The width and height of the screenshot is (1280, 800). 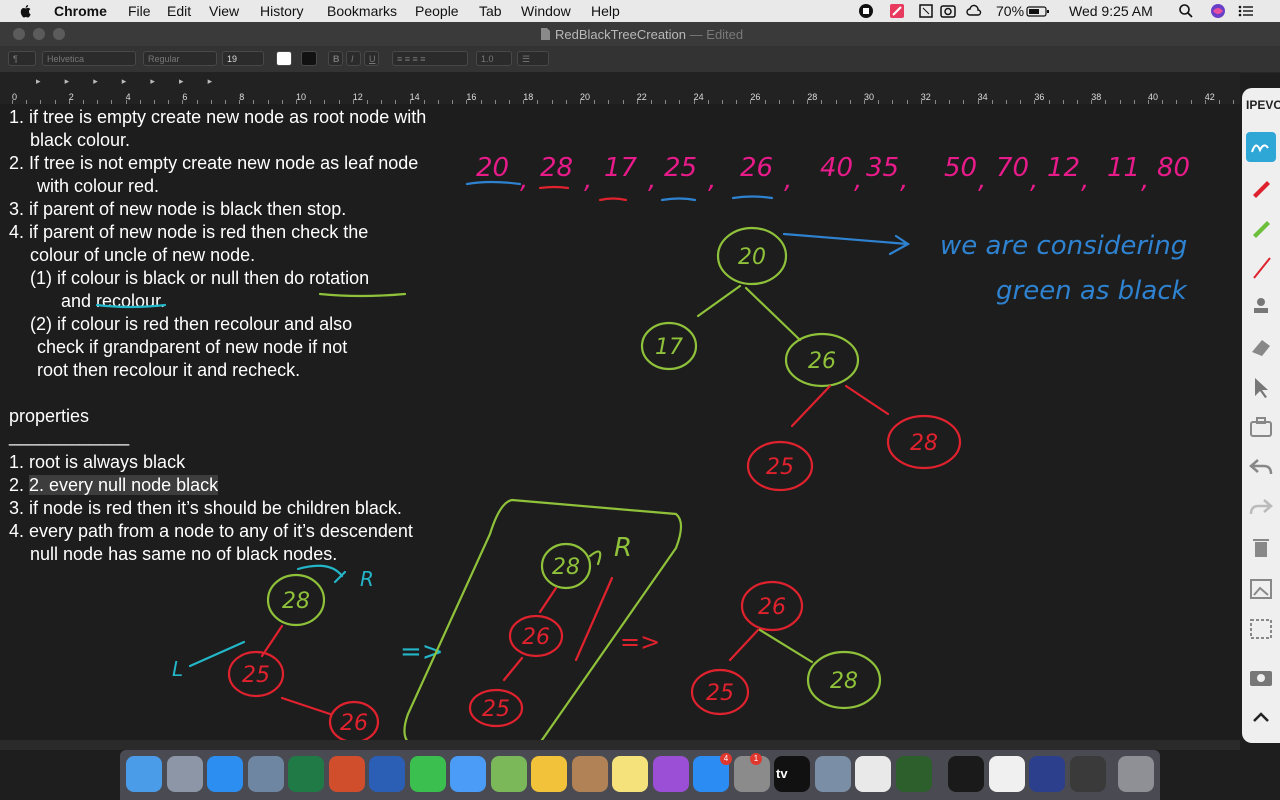 I want to click on apple-icon, so click(x=26, y=11).